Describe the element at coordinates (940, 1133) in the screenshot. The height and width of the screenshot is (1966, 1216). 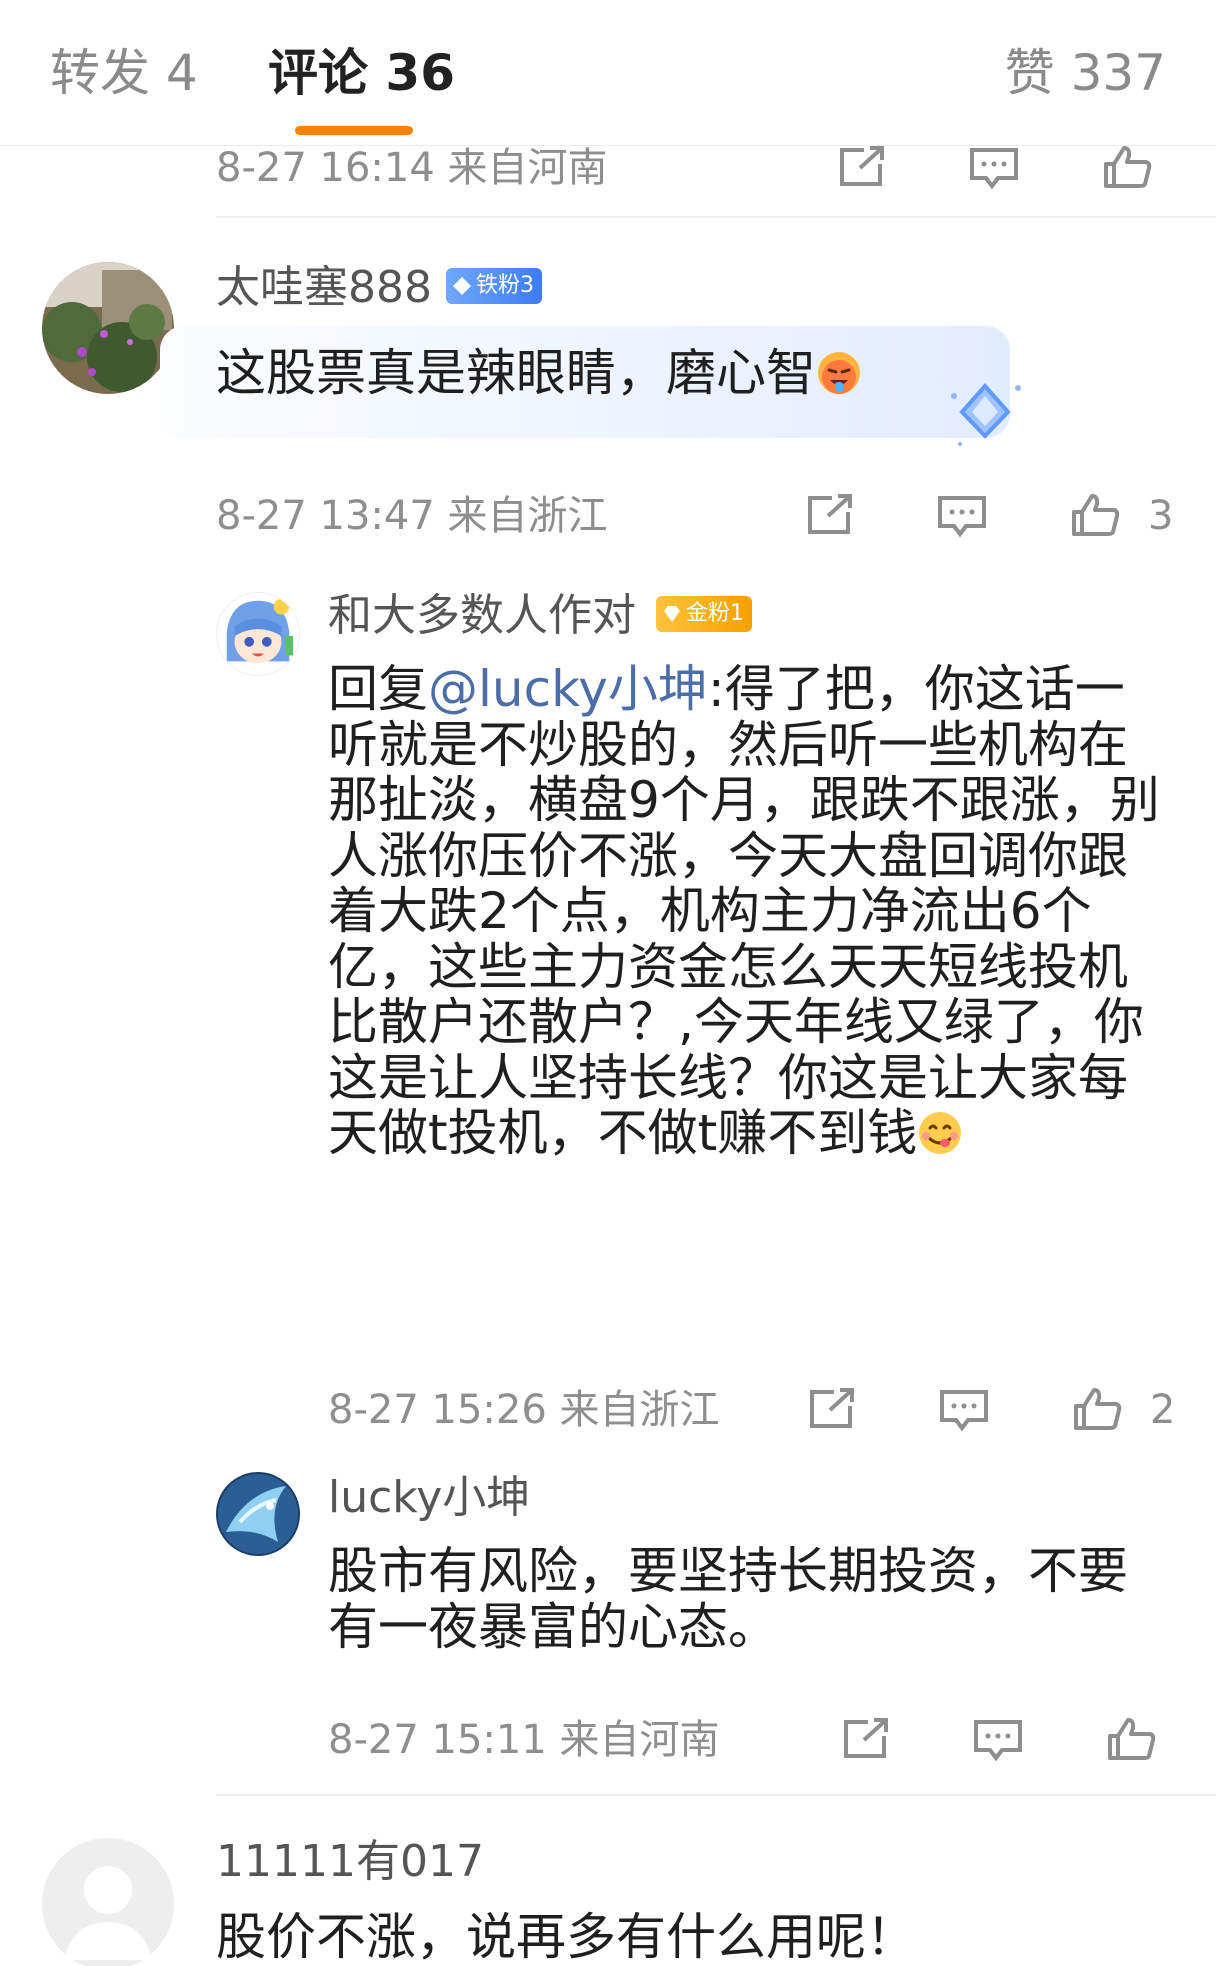
I see `yummy-face-emoji` at that location.